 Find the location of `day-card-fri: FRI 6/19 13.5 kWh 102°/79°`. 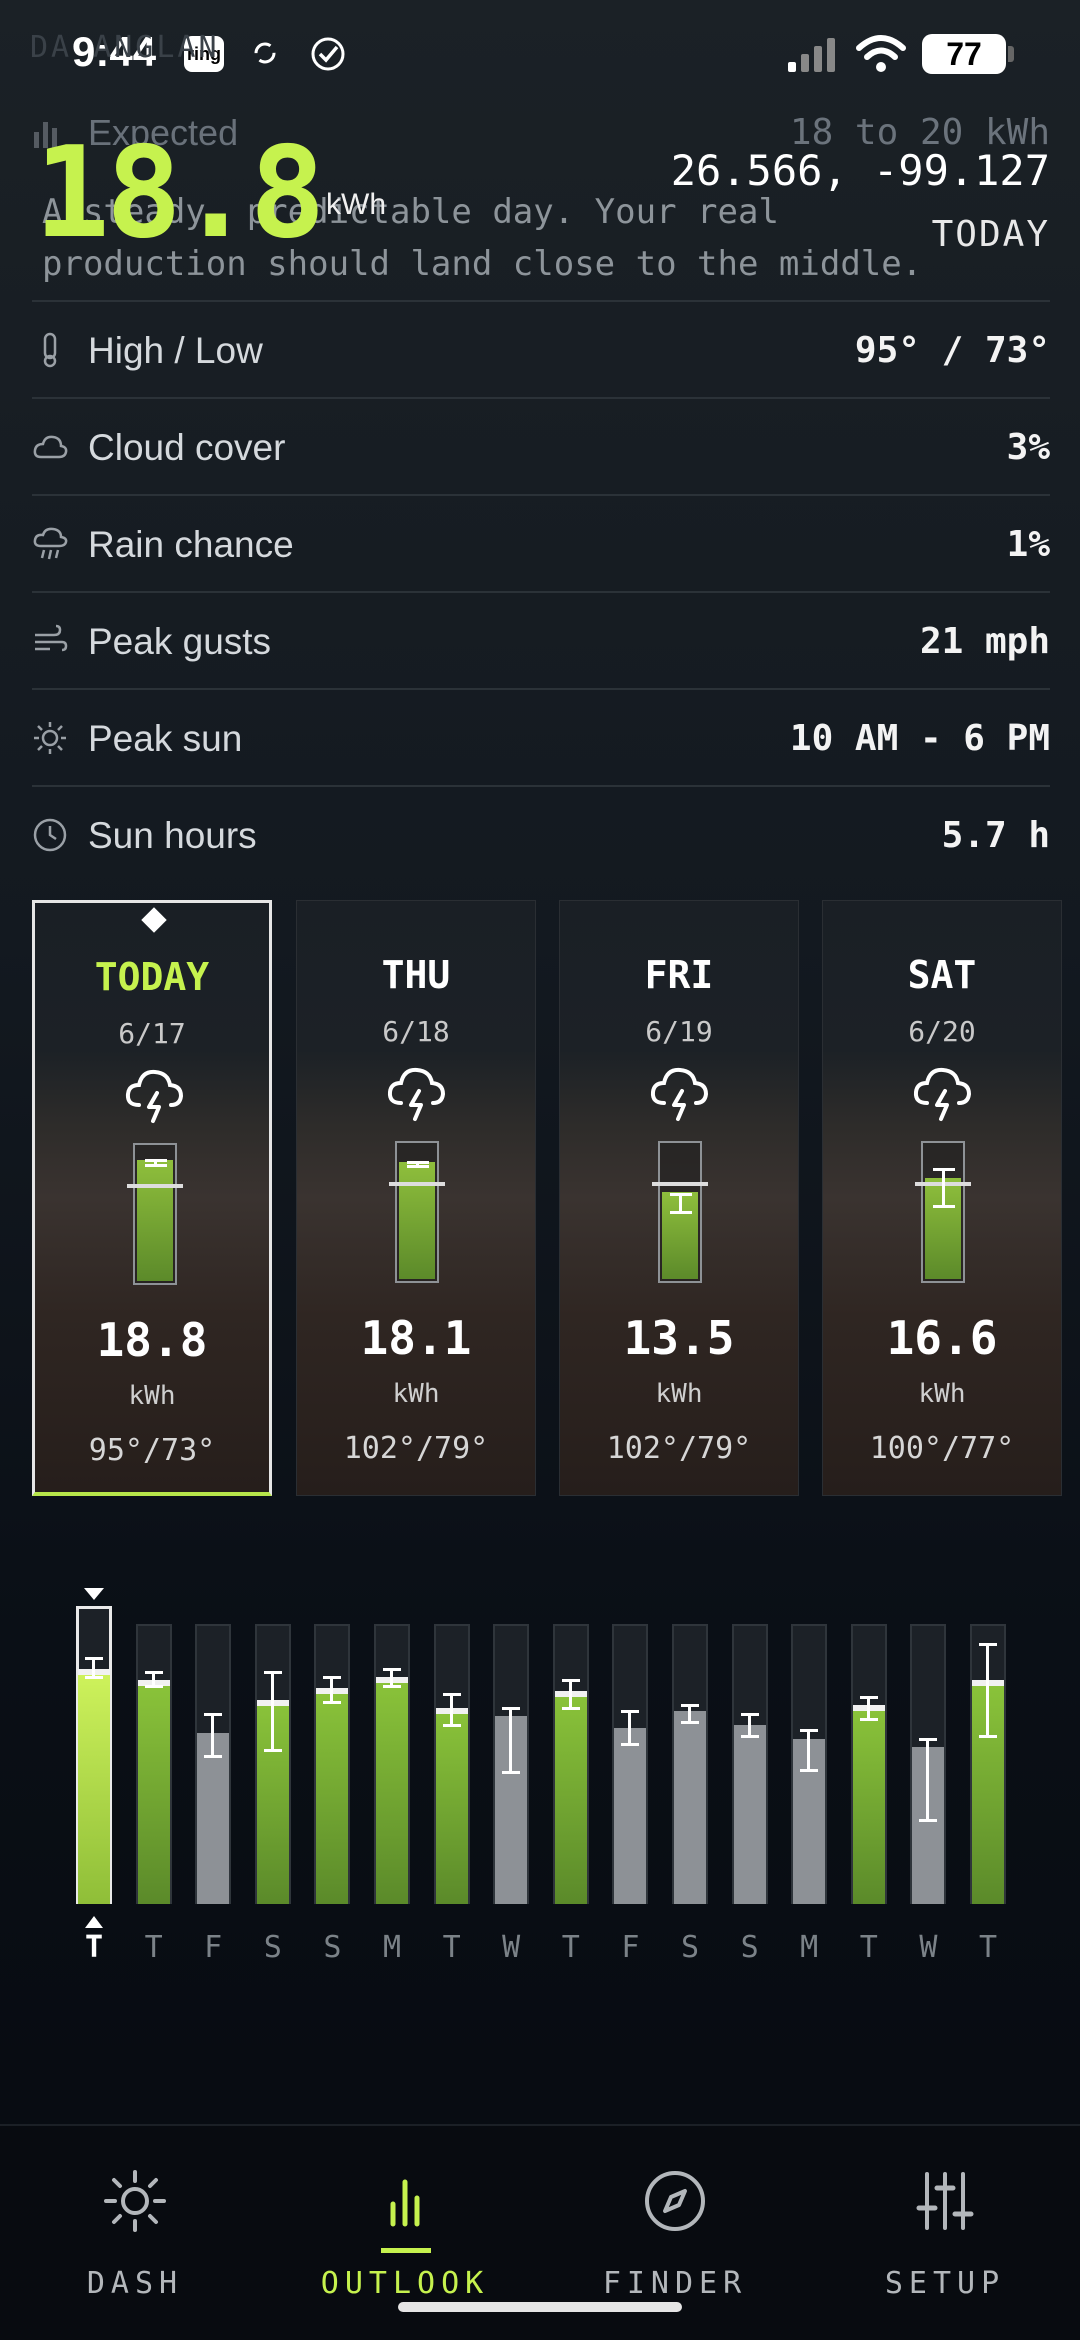

day-card-fri: FRI 6/19 13.5 kWh 102°/79° is located at coordinates (679, 1198).